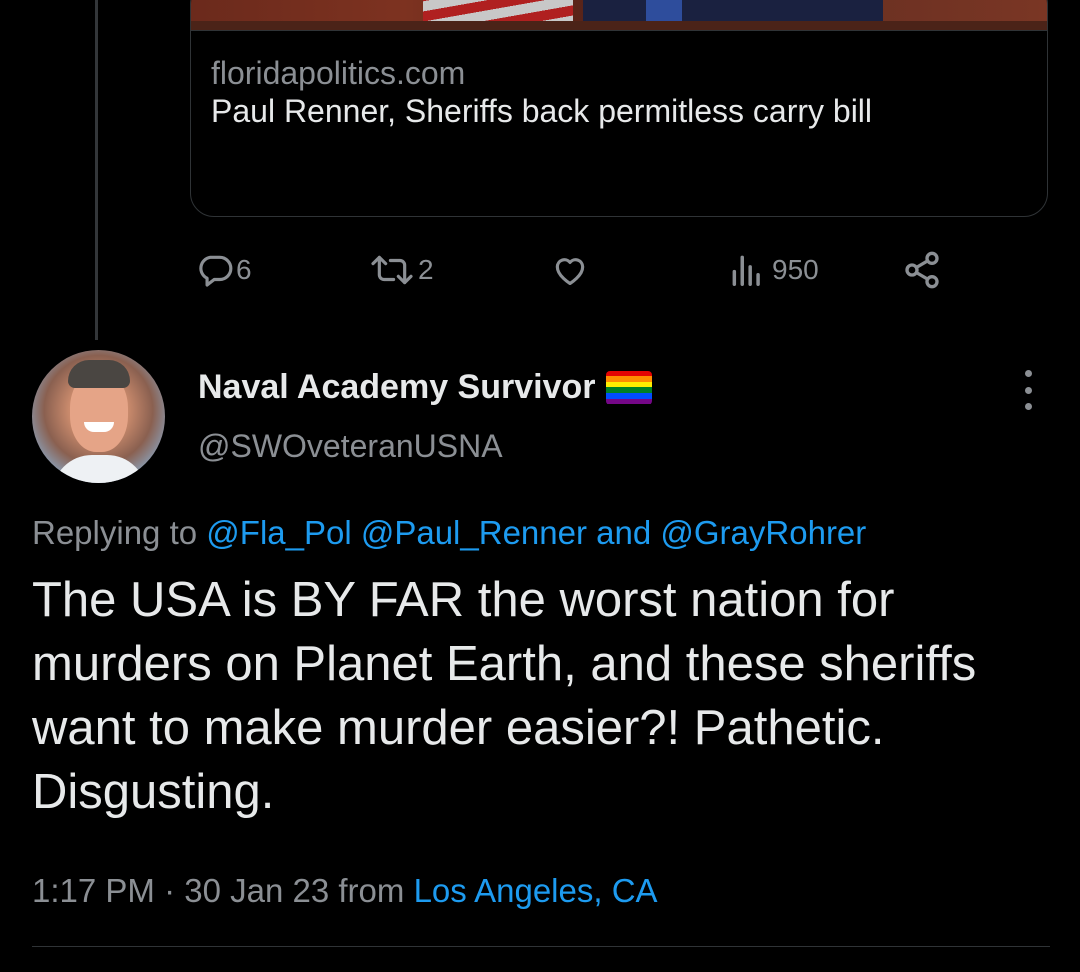 This screenshot has width=1080, height=972. I want to click on mention-paul-renner: @Paul_Renner, so click(474, 532).